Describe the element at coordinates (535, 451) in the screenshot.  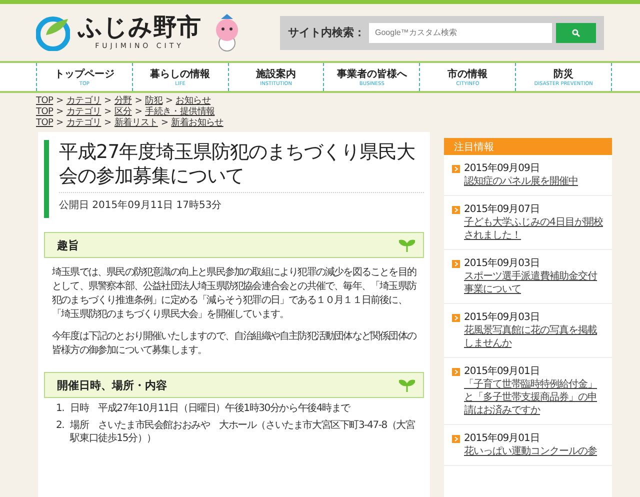
I see `news-link: 花いっぱい運動コンクールの参` at that location.